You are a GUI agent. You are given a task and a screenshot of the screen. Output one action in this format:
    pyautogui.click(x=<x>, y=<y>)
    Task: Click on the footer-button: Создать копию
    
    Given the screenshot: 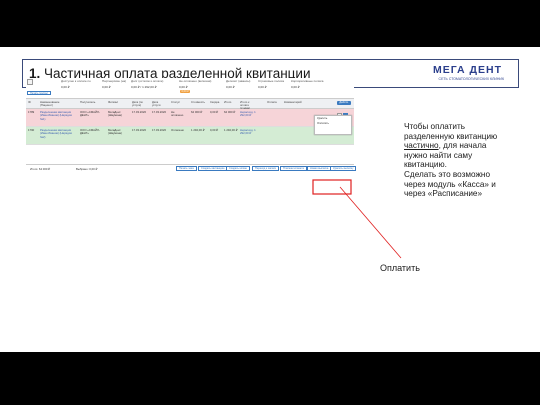 What is the action you would take?
    pyautogui.click(x=238, y=168)
    